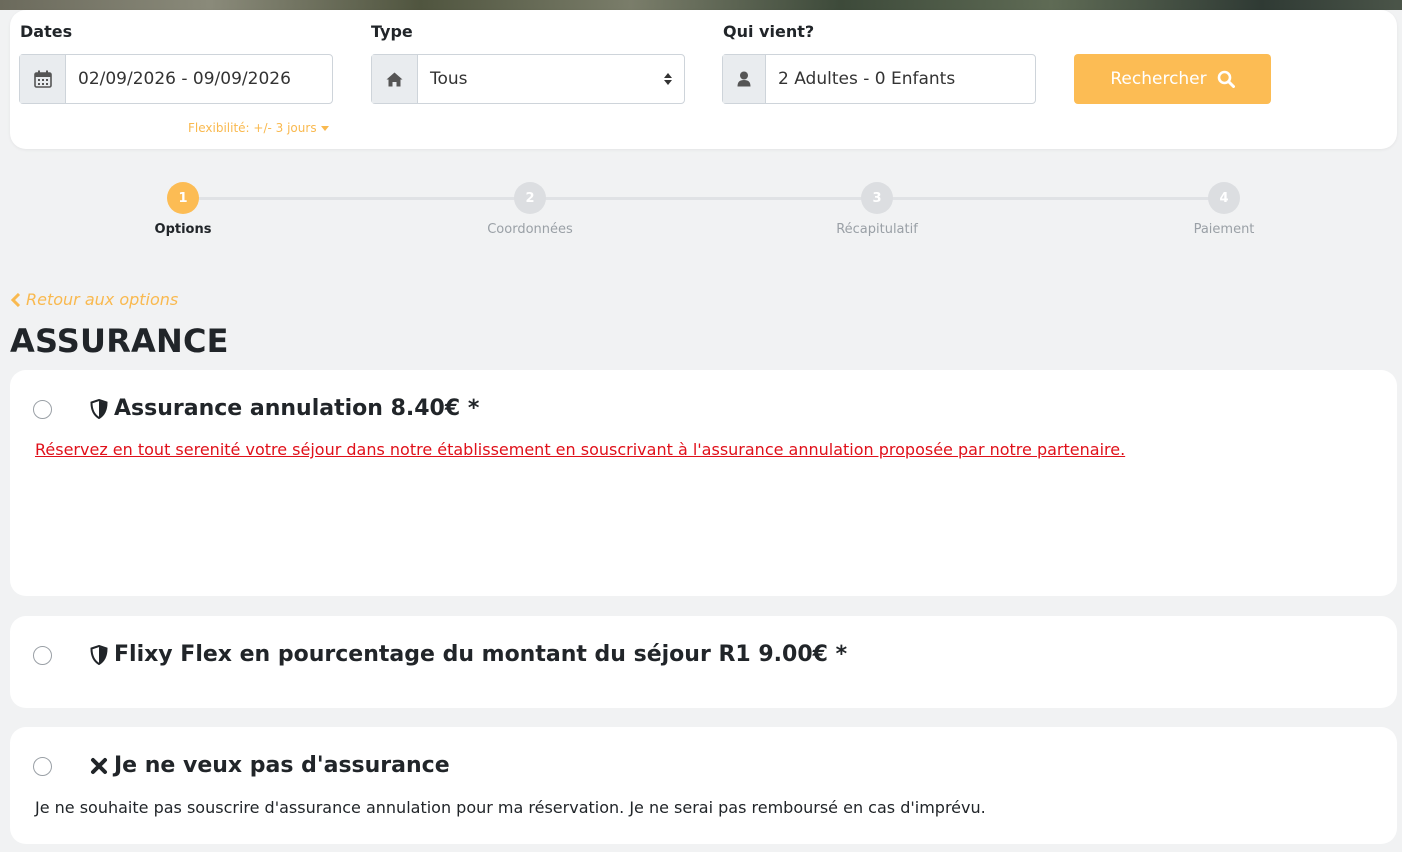  I want to click on search-icon, so click(1226, 79).